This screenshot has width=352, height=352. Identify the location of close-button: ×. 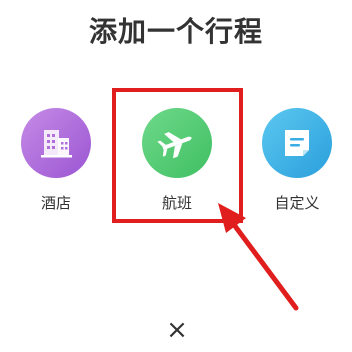
(177, 330).